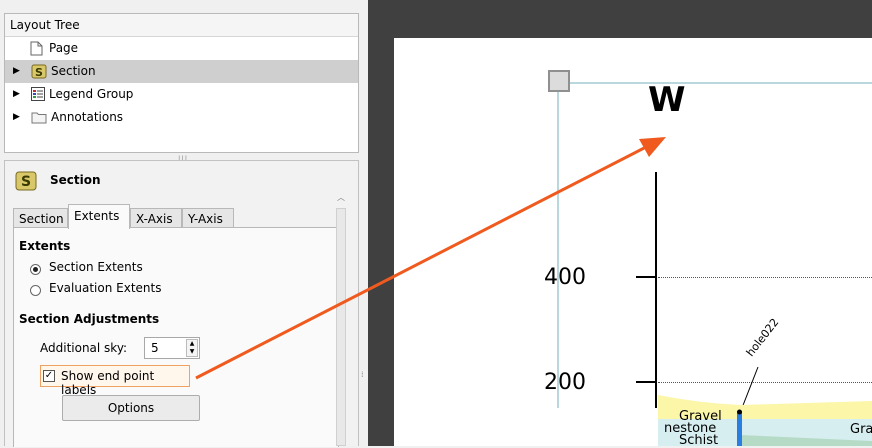 The height and width of the screenshot is (448, 872). Describe the element at coordinates (181, 94) in the screenshot. I see `tree-item-legend-group: ▶ Legend Group` at that location.